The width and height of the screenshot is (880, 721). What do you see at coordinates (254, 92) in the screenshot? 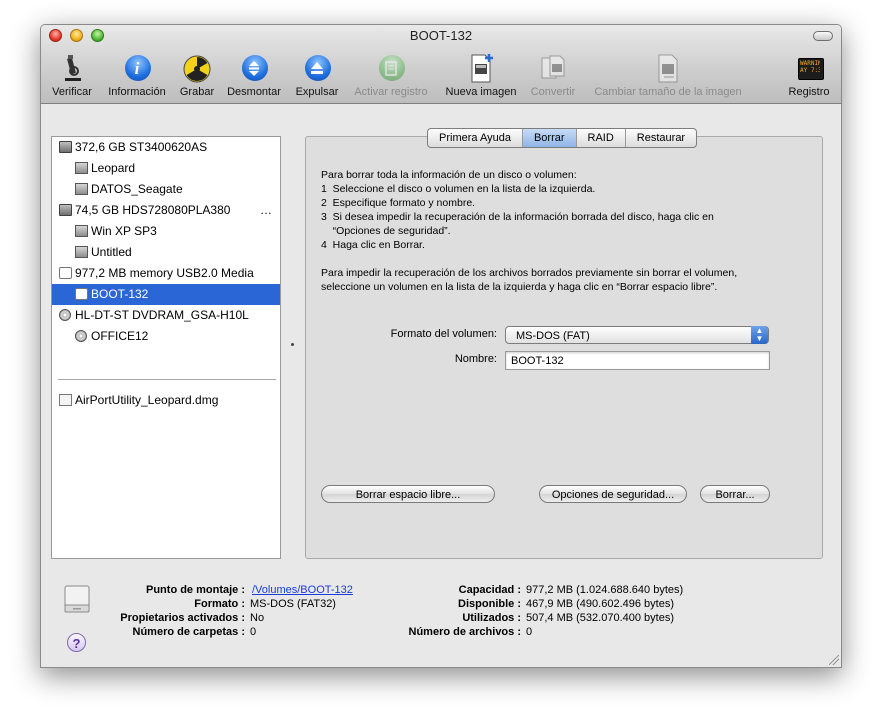
I see `unmount-label: Desmontar` at bounding box center [254, 92].